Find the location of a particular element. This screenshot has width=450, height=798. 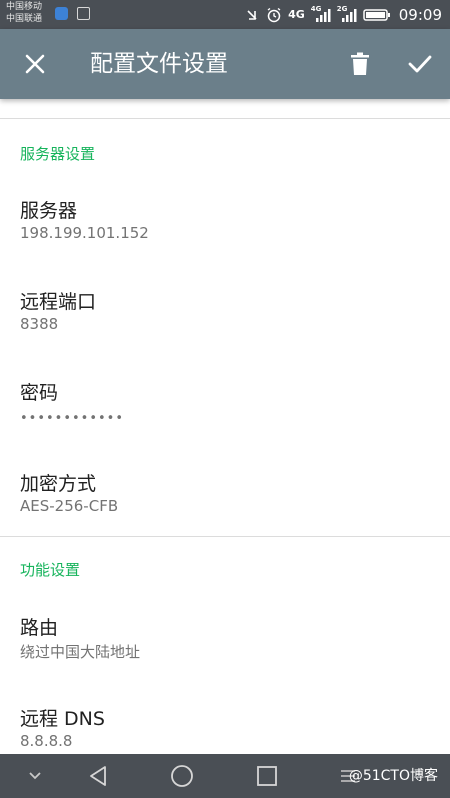

close-button is located at coordinates (35, 64).